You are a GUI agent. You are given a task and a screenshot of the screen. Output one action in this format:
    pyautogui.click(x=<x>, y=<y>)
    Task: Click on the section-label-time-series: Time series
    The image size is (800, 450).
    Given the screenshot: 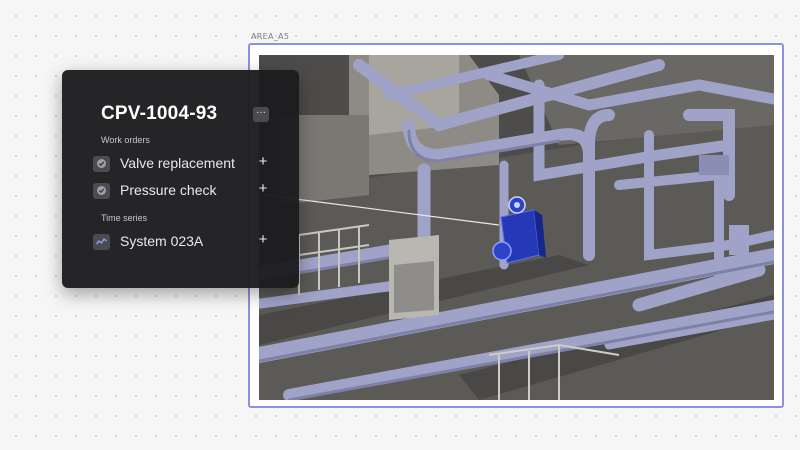 What is the action you would take?
    pyautogui.click(x=124, y=218)
    